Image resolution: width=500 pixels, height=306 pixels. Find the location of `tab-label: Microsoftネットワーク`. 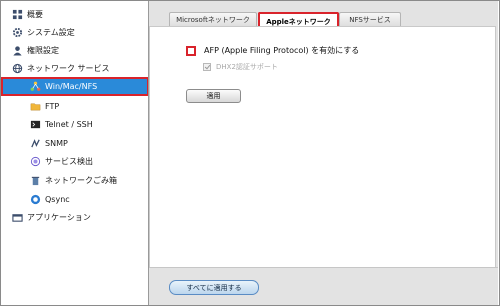

tab-label: Microsoftネットワーク is located at coordinates (213, 20).